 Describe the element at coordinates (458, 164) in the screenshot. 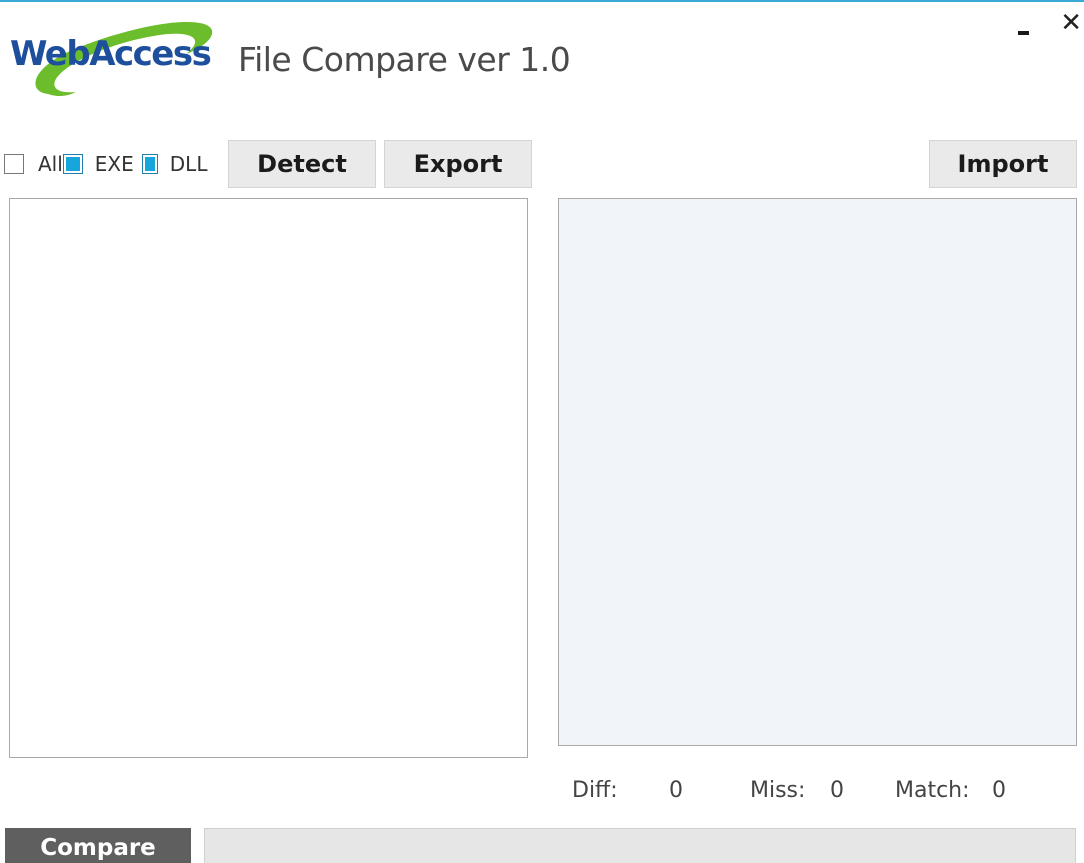

I see `export-button: Export` at that location.